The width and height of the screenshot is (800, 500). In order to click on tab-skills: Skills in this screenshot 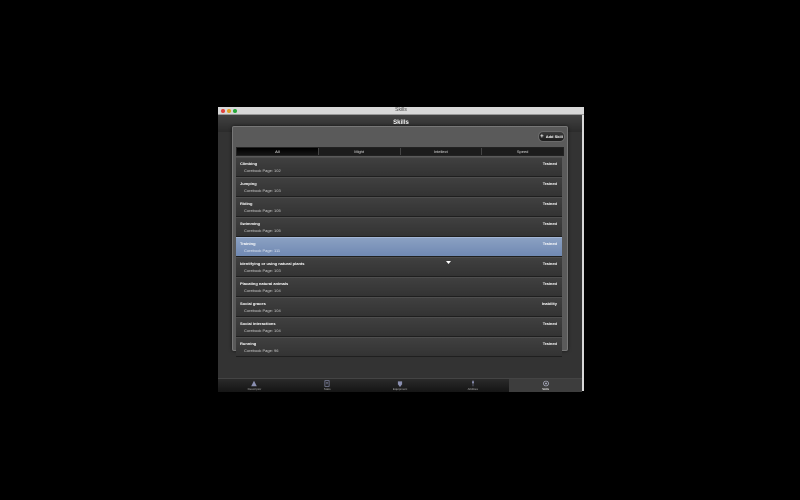, I will do `click(545, 385)`.